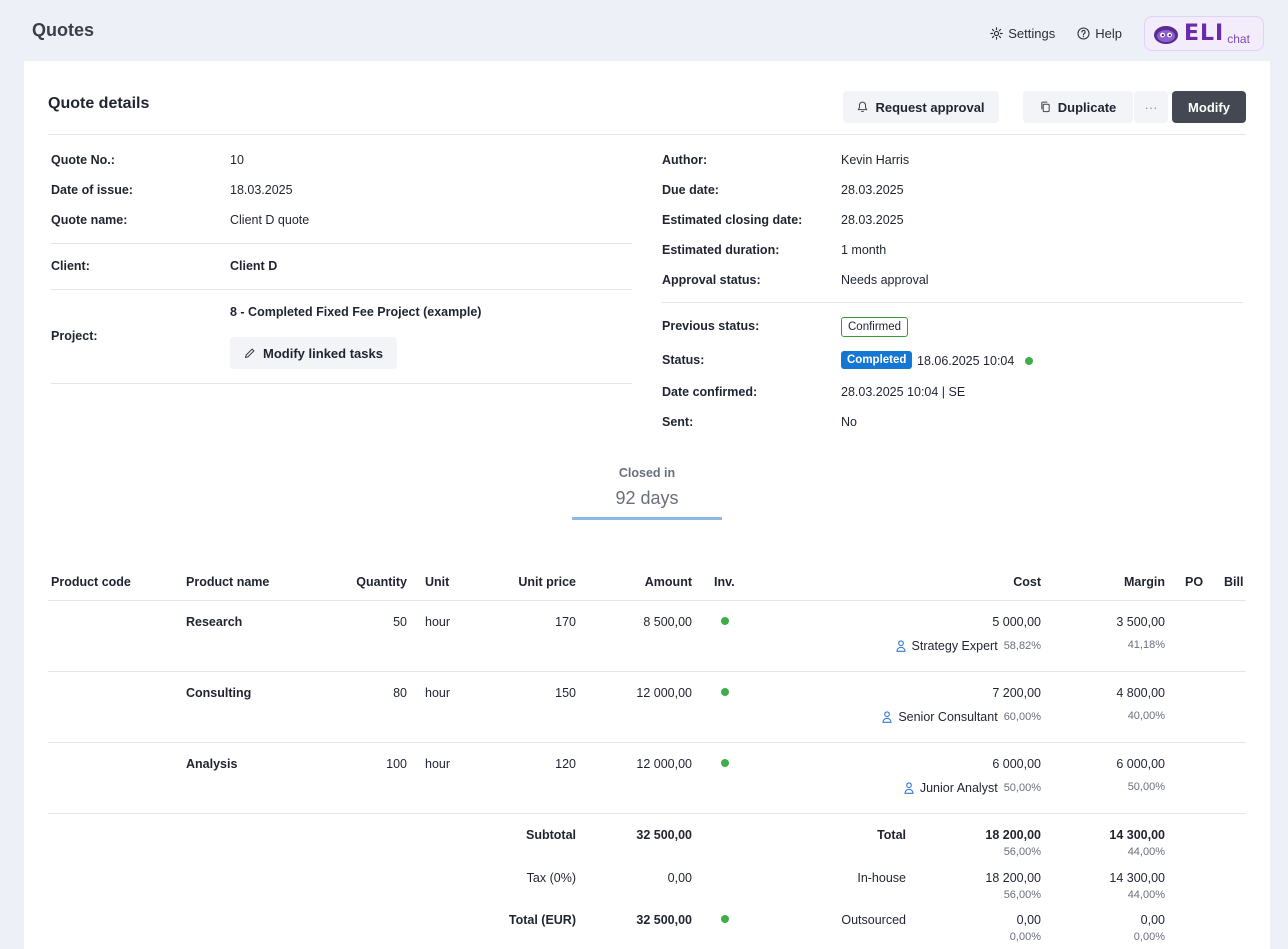  Describe the element at coordinates (270, 220) in the screenshot. I see `quote-name-value: Client D quote` at that location.